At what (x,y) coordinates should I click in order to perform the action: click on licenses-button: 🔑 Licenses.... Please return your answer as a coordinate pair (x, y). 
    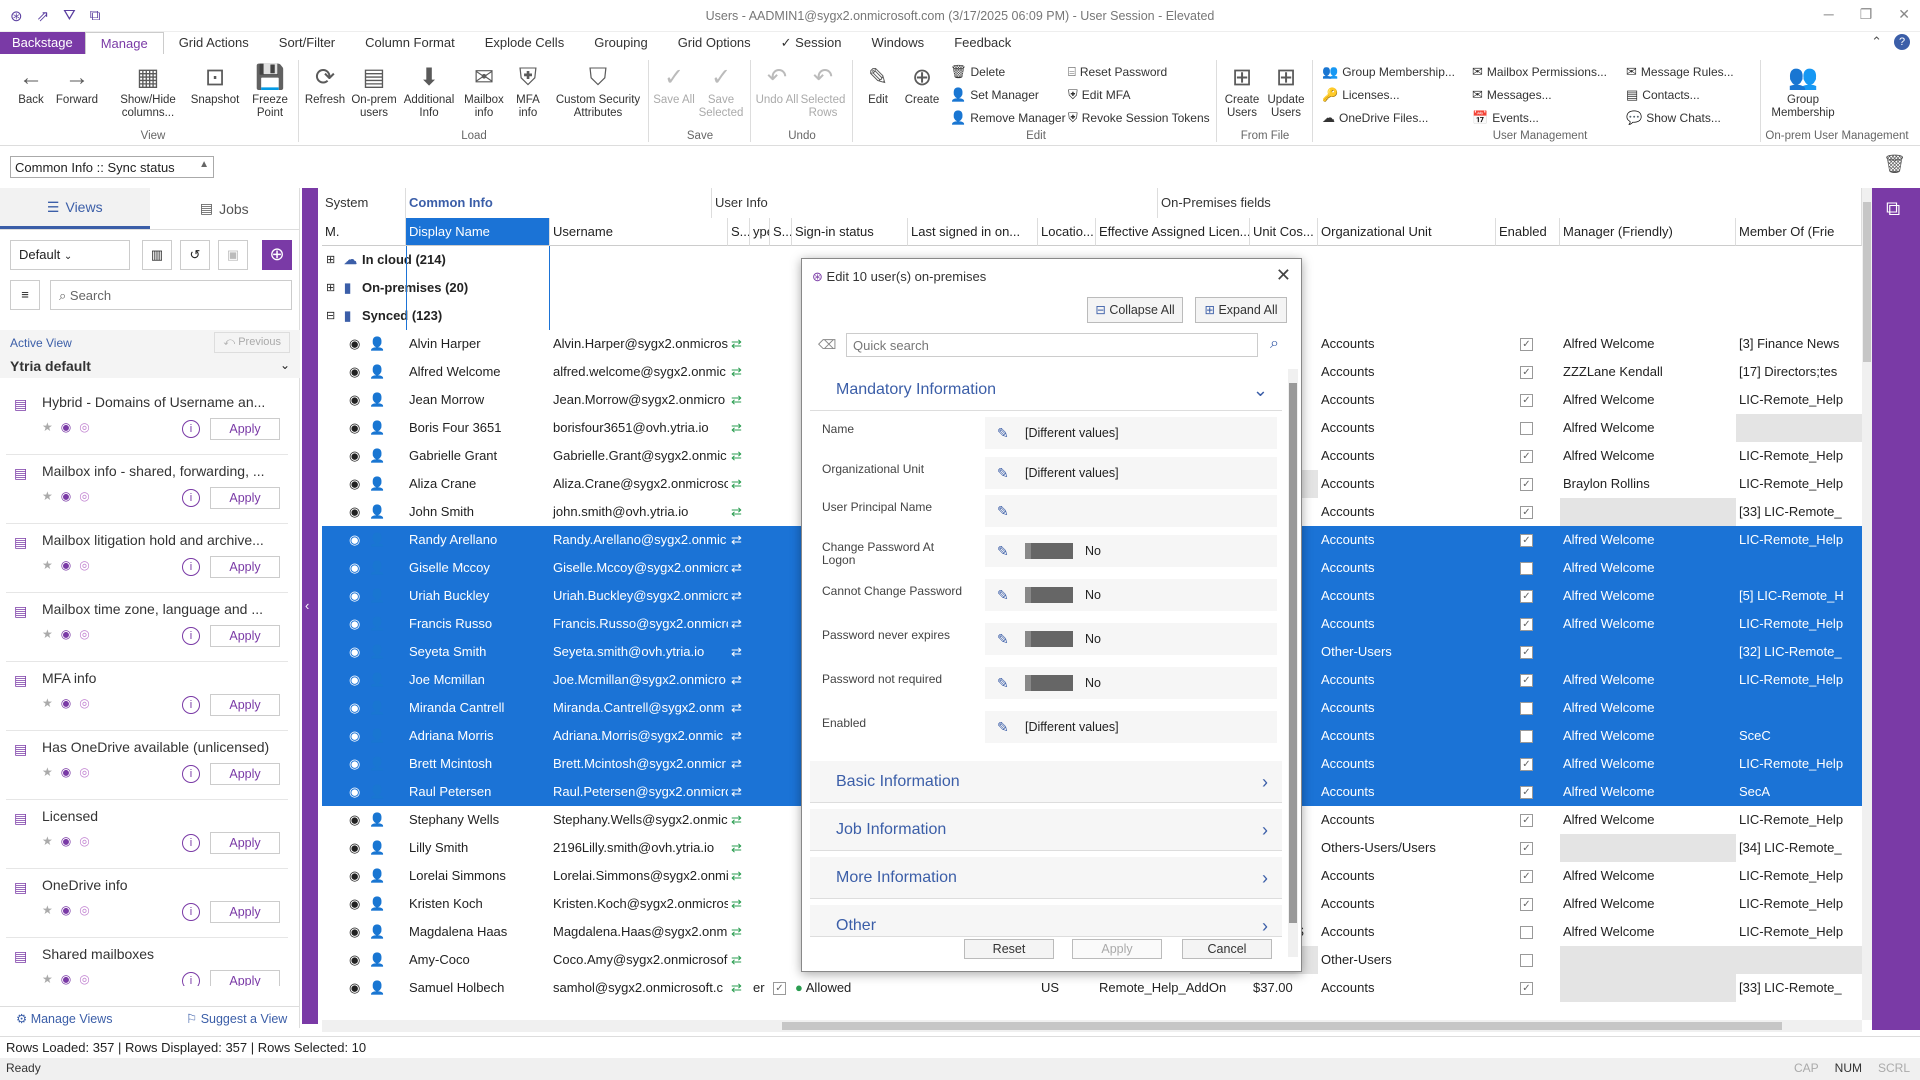
    Looking at the image, I should click on (1361, 95).